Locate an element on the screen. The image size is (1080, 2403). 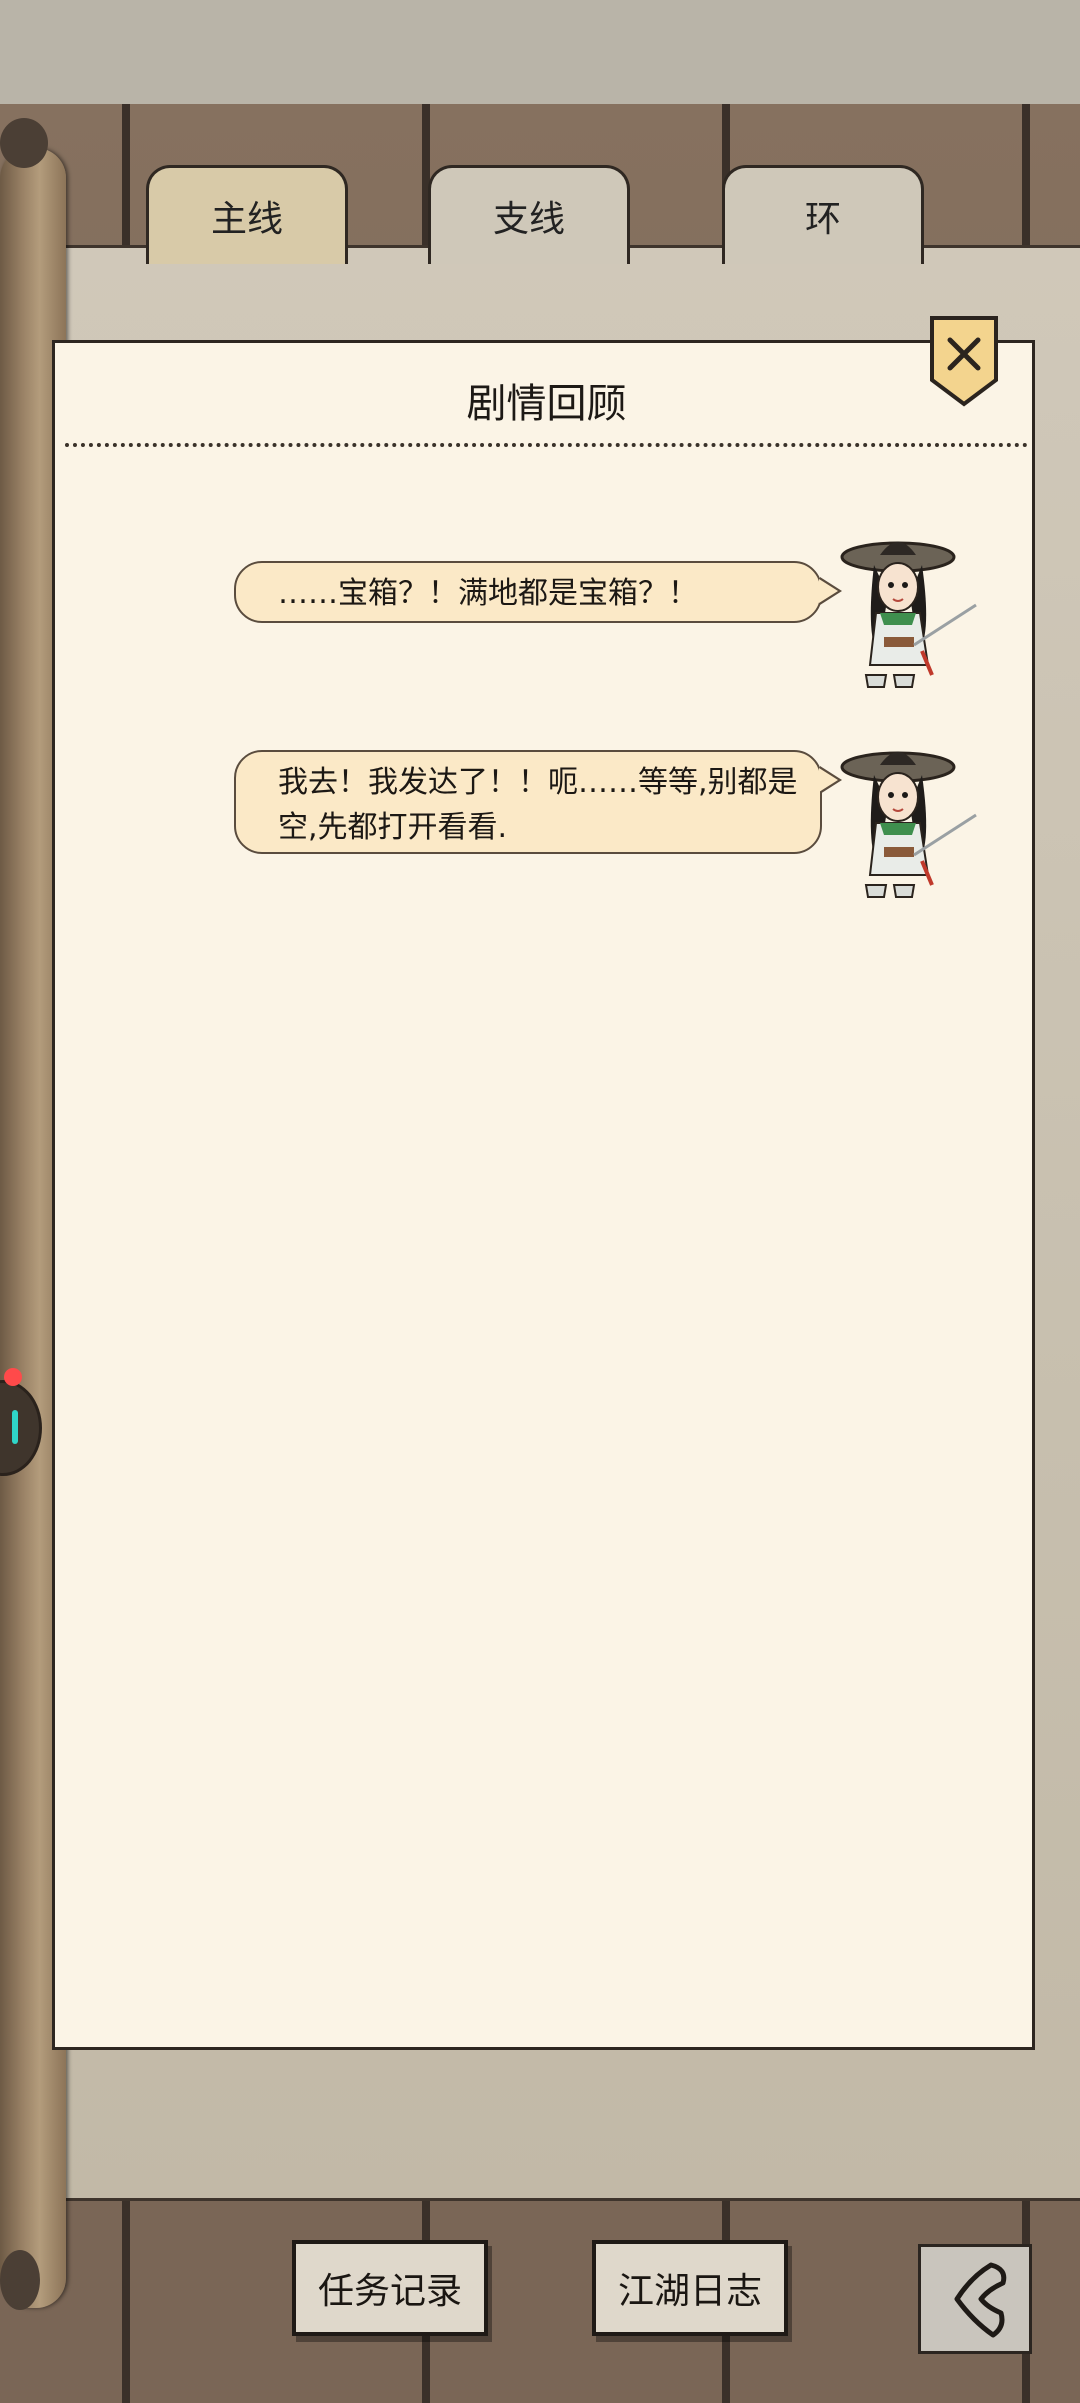
dialogue-text: 我去！我发达了！！呃……等等,别都是空,先都打开看看. is located at coordinates (538, 805).